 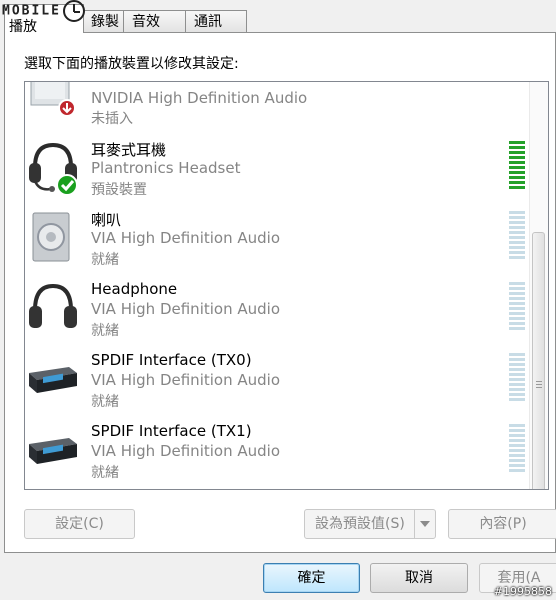 What do you see at coordinates (154, 21) in the screenshot?
I see `tab-sounds: 音效` at bounding box center [154, 21].